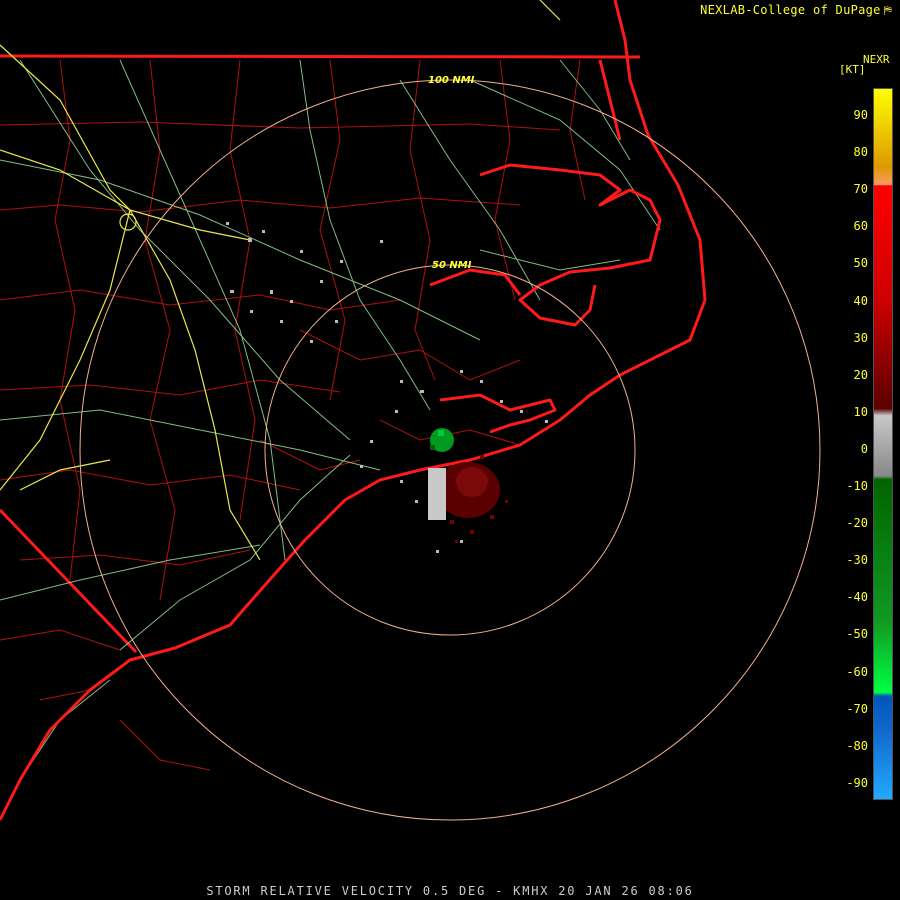  What do you see at coordinates (472, 482) in the screenshot?
I see `echo-outbound-inner` at bounding box center [472, 482].